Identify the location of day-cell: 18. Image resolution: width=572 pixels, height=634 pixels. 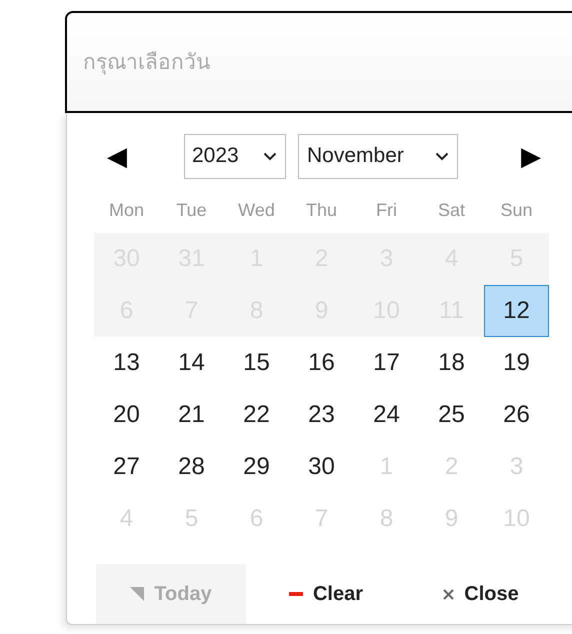
(451, 363).